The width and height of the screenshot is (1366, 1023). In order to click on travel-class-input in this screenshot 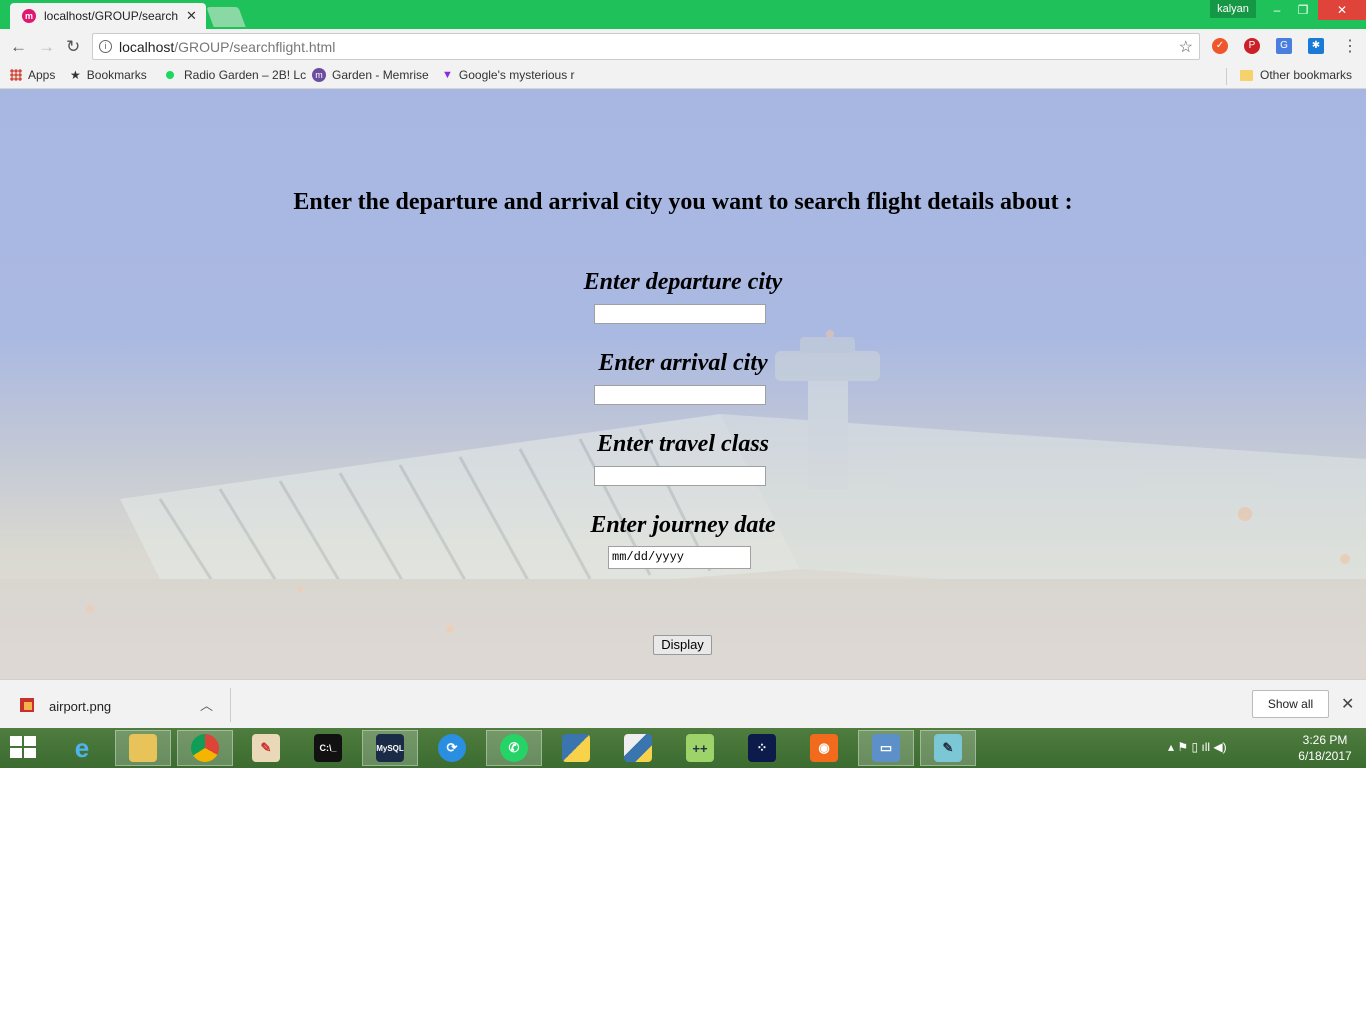, I will do `click(680, 476)`.